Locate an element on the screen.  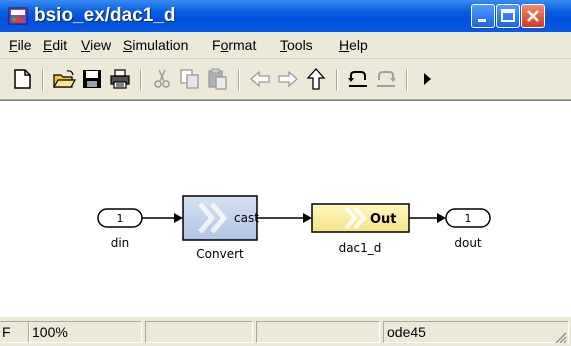
outport-label: dout is located at coordinates (468, 243).